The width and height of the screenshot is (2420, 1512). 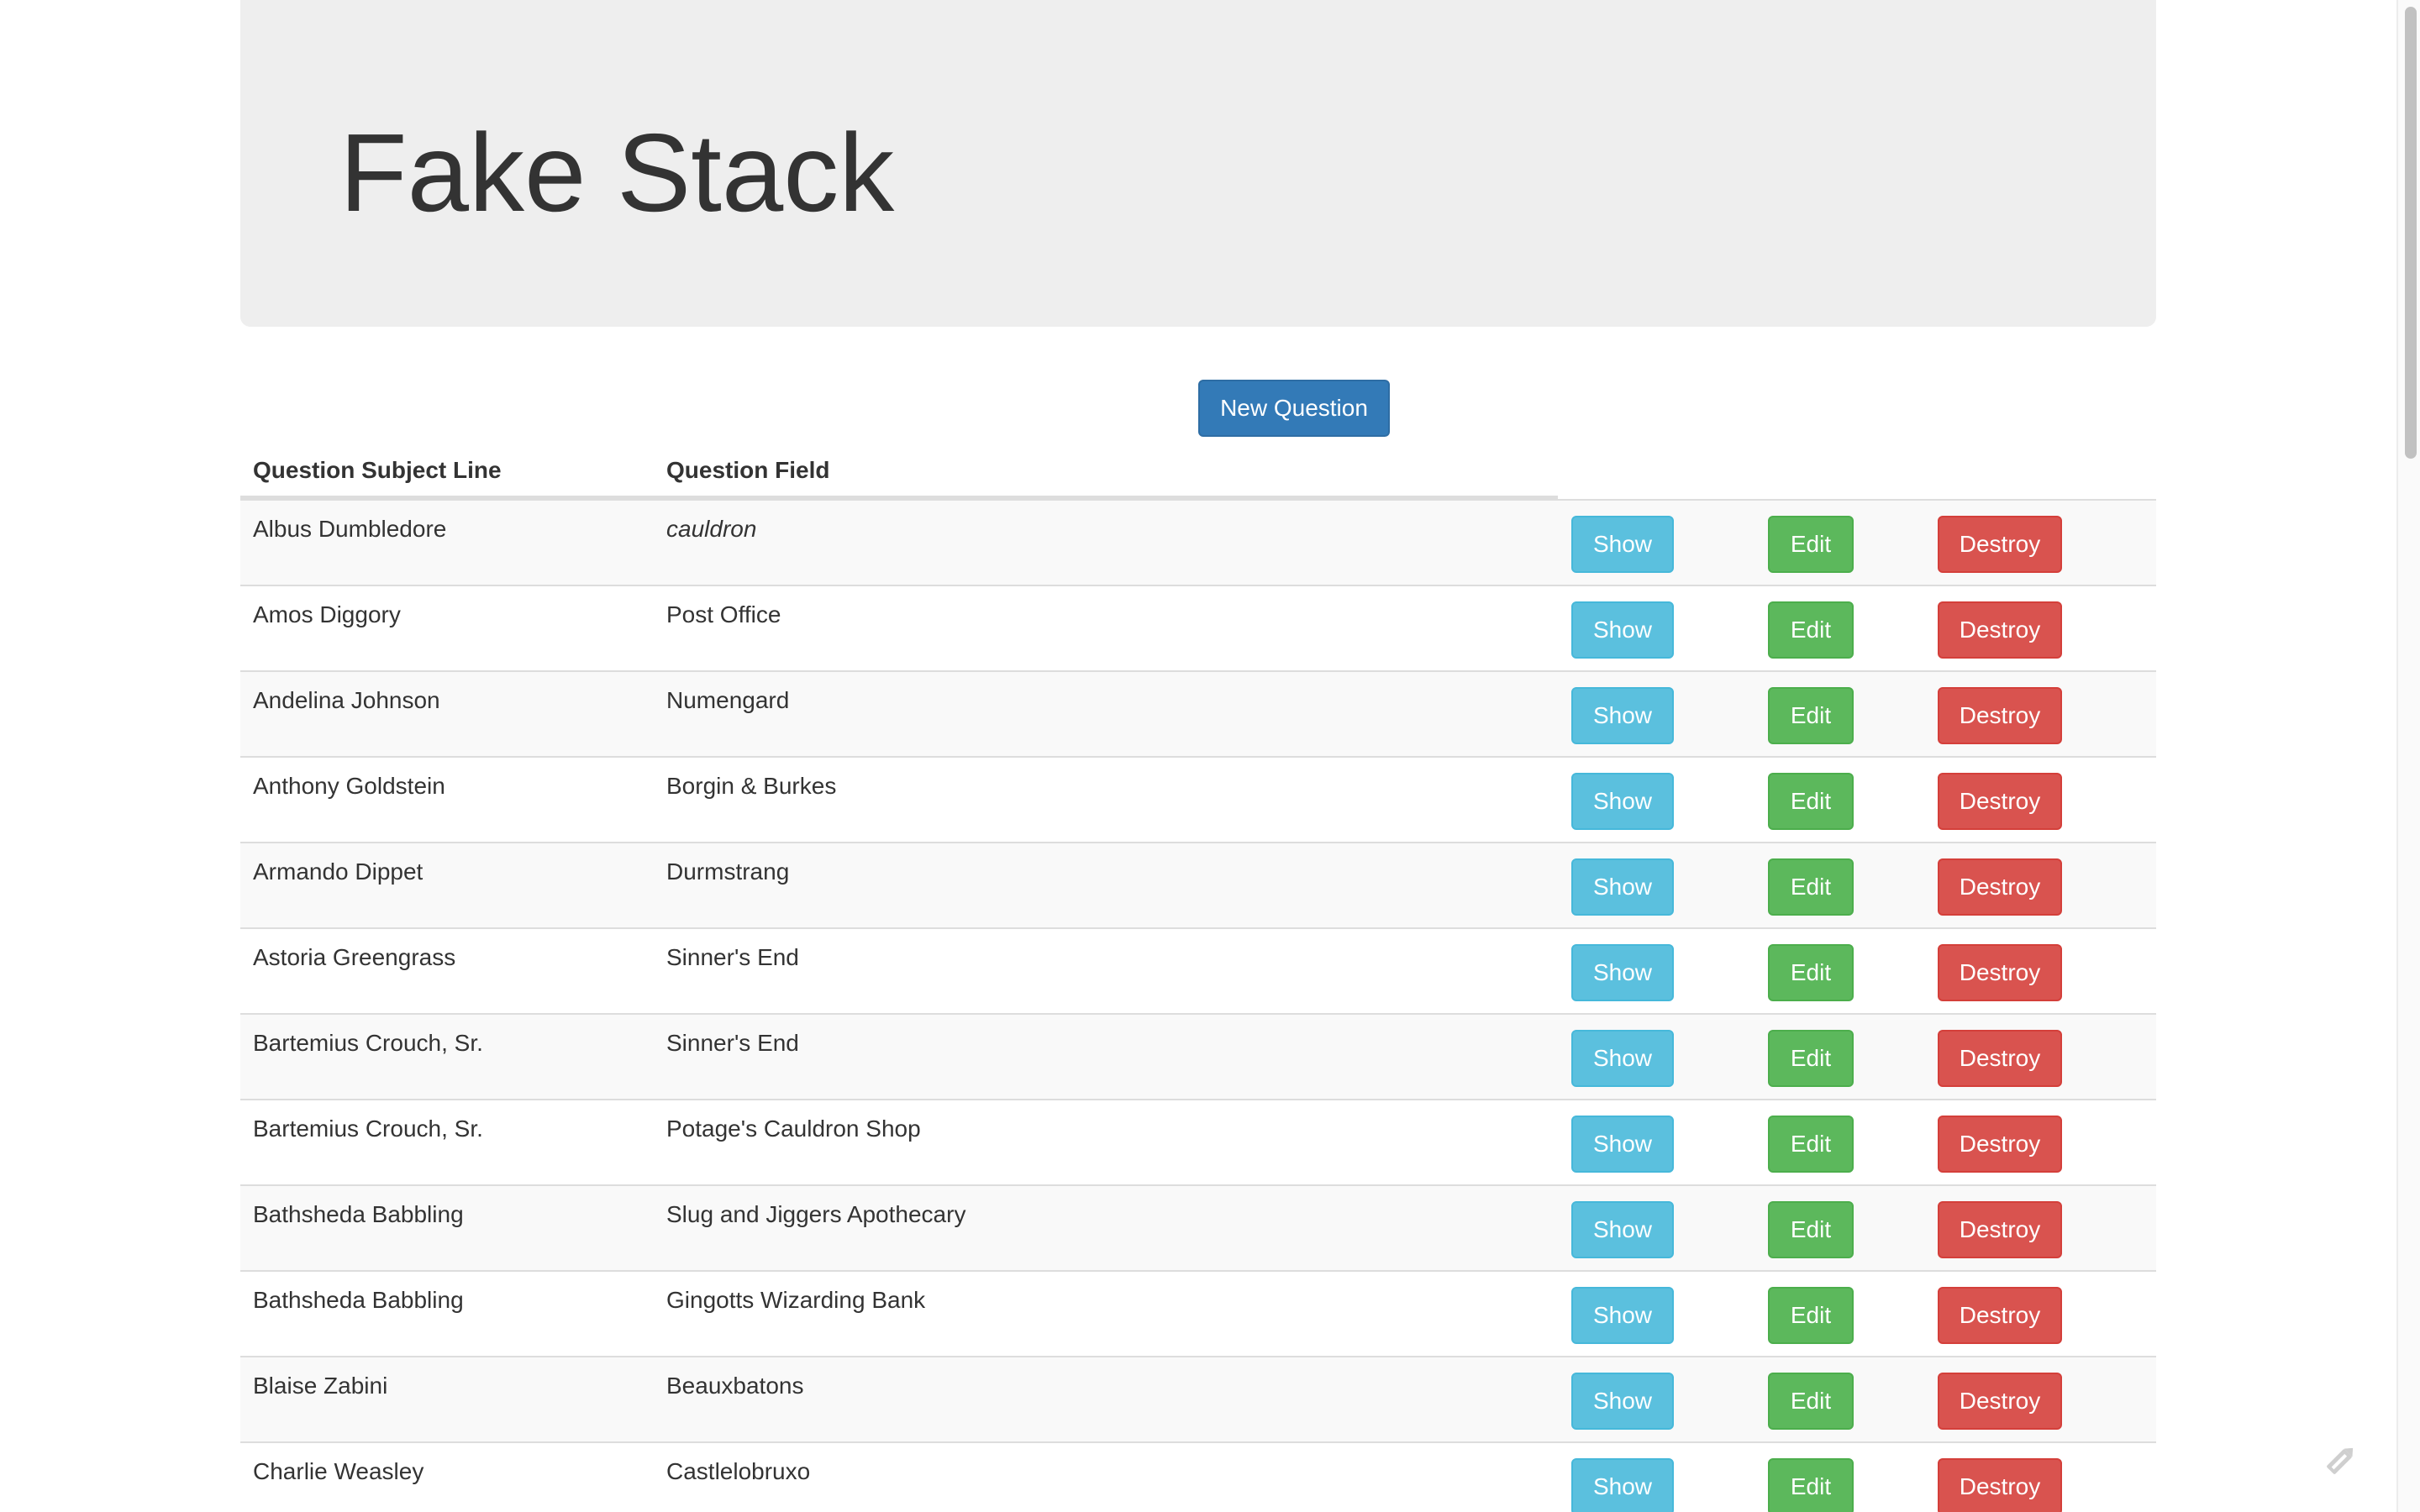 What do you see at coordinates (338, 871) in the screenshot?
I see `question-subject-cell: Armando Dippet` at bounding box center [338, 871].